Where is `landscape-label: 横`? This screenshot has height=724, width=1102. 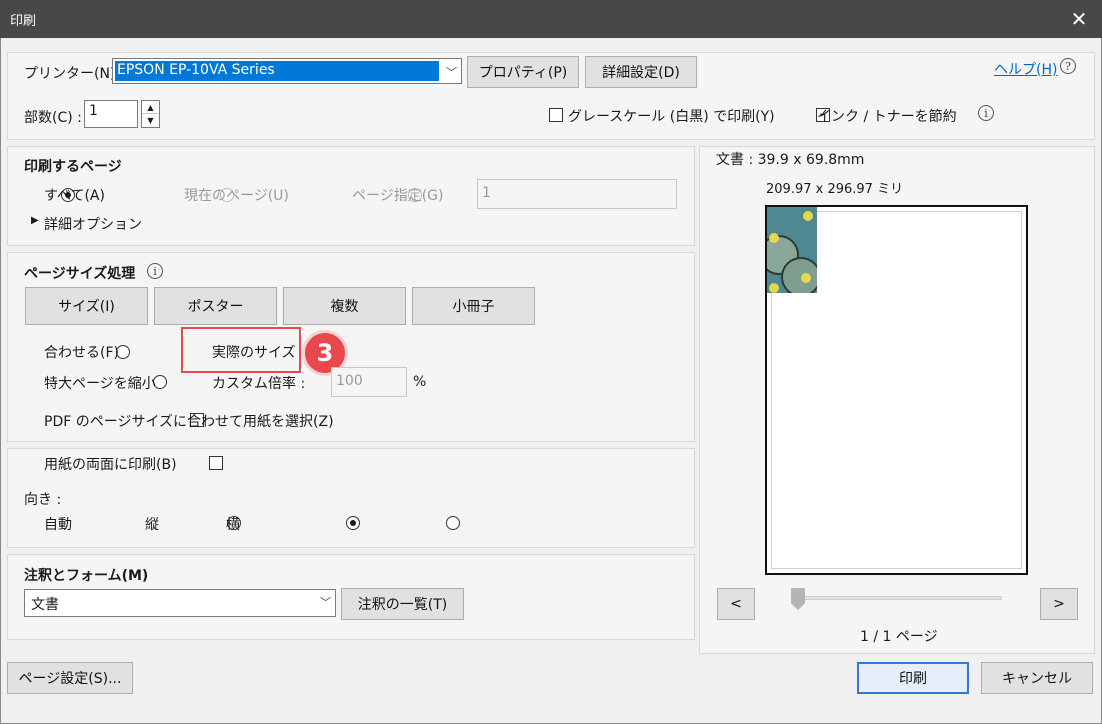
landscape-label: 横 is located at coordinates (233, 525).